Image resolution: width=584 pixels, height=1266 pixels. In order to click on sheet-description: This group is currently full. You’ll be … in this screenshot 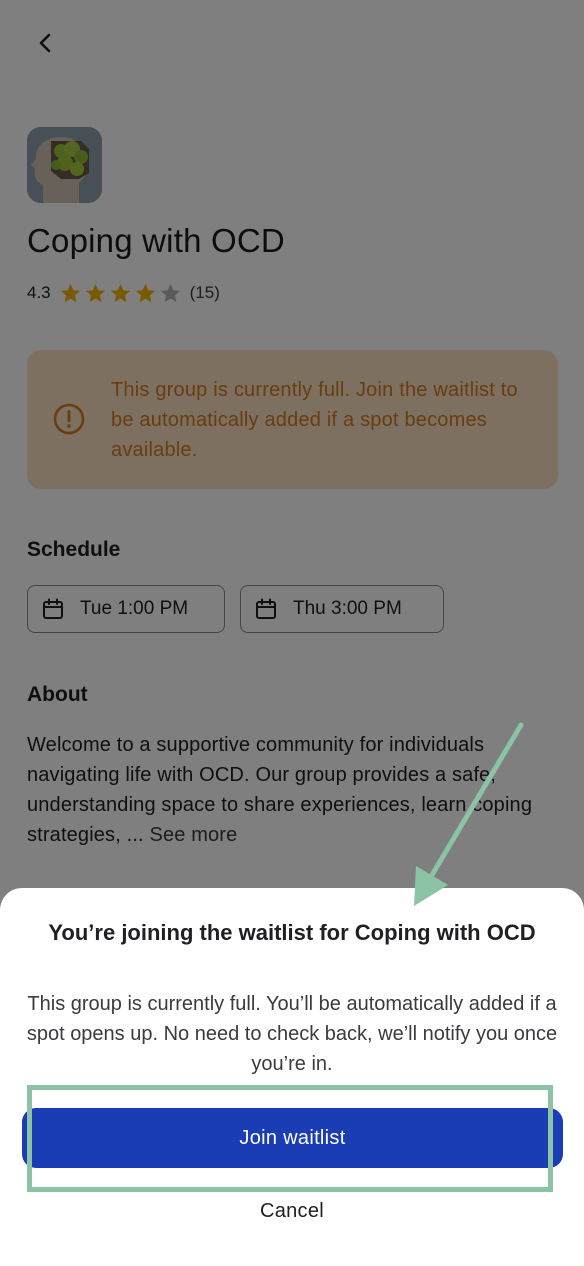, I will do `click(292, 1034)`.